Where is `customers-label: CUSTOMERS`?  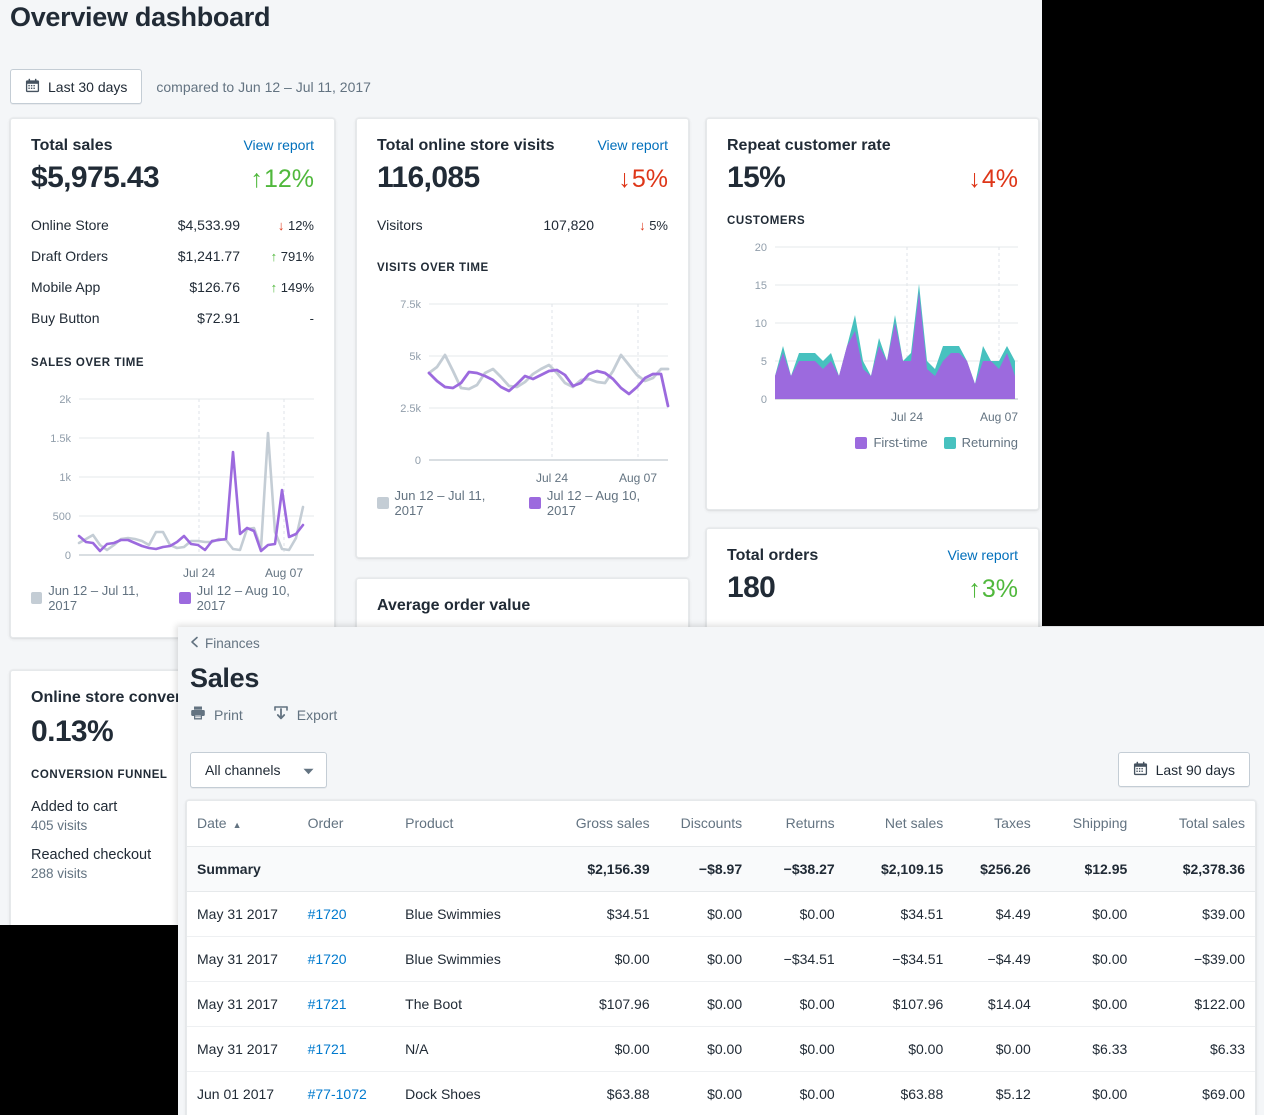 customers-label: CUSTOMERS is located at coordinates (766, 221).